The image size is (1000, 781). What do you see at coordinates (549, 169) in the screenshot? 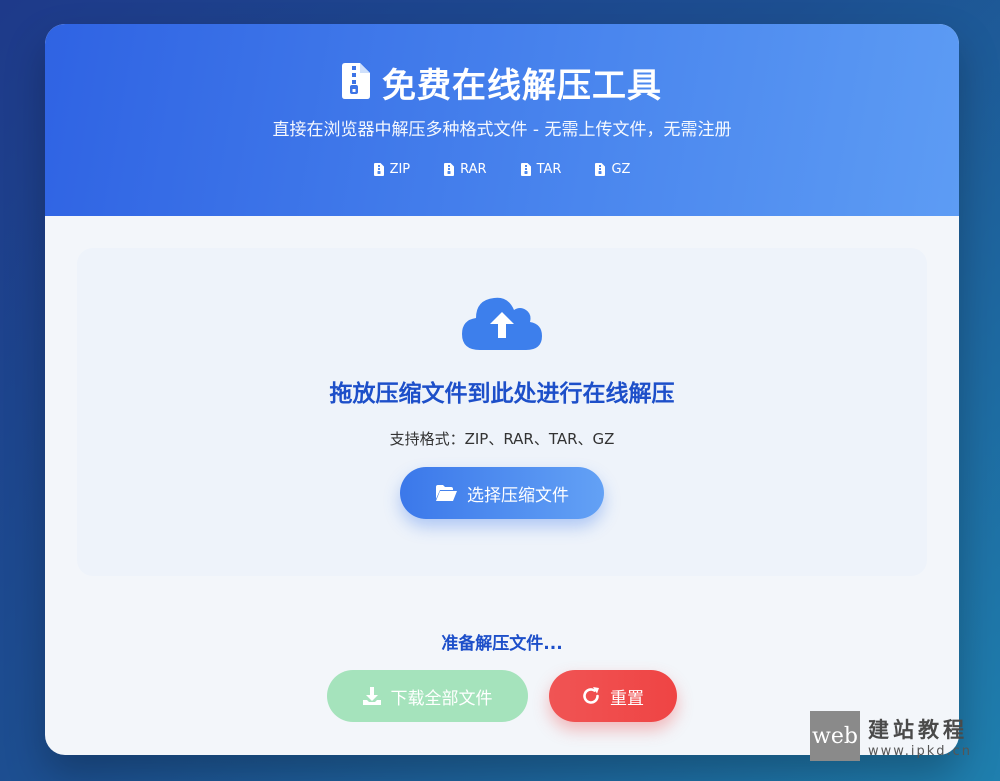
I see `format-label: TAR` at bounding box center [549, 169].